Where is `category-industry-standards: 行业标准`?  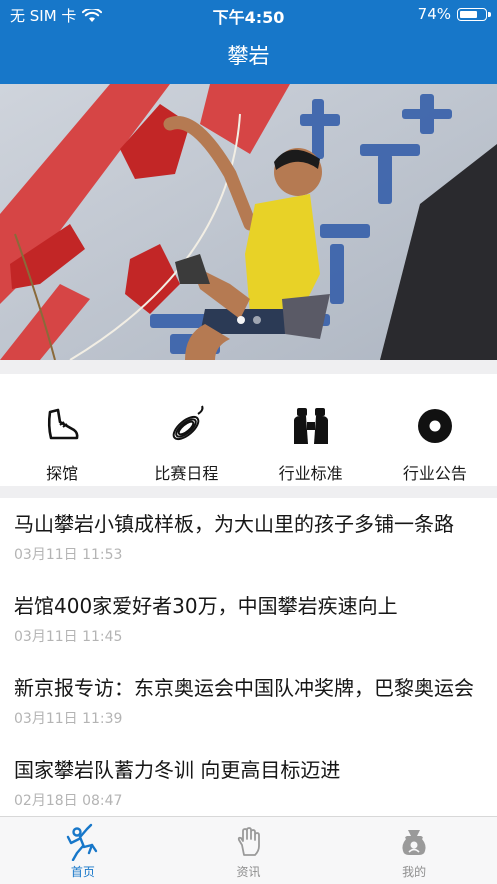
category-industry-standards: 行业标准 is located at coordinates (311, 430).